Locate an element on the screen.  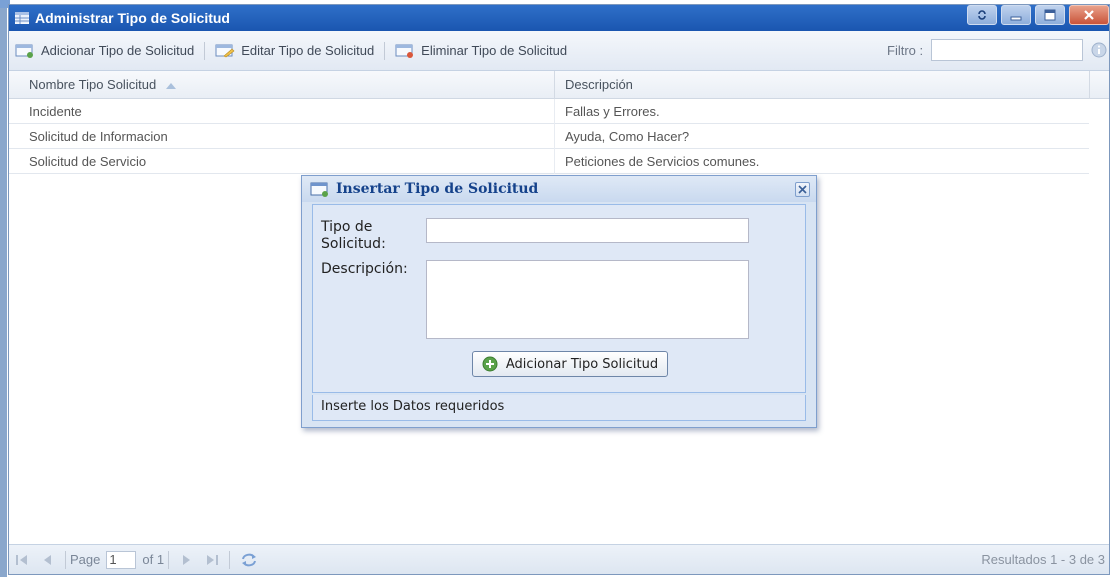
sort-ascending-icon is located at coordinates (170, 85).